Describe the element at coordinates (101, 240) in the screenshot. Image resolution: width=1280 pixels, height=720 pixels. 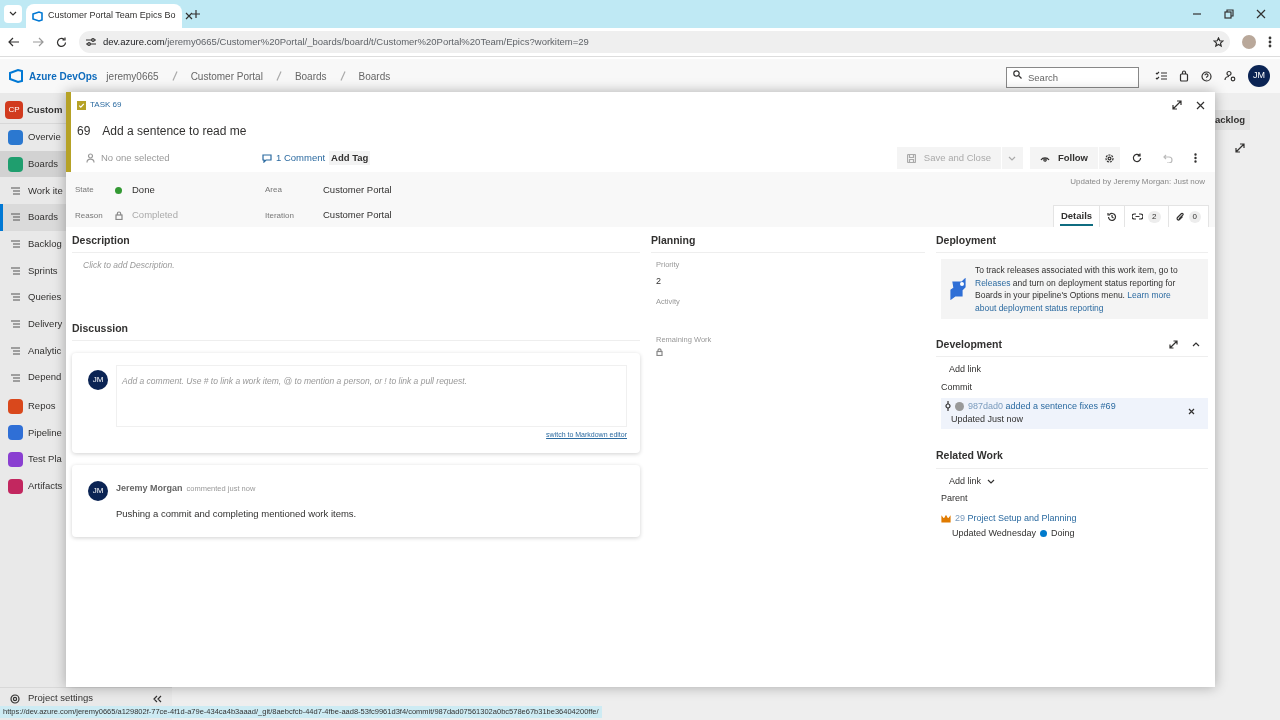
I see `section-heading: Description` at that location.